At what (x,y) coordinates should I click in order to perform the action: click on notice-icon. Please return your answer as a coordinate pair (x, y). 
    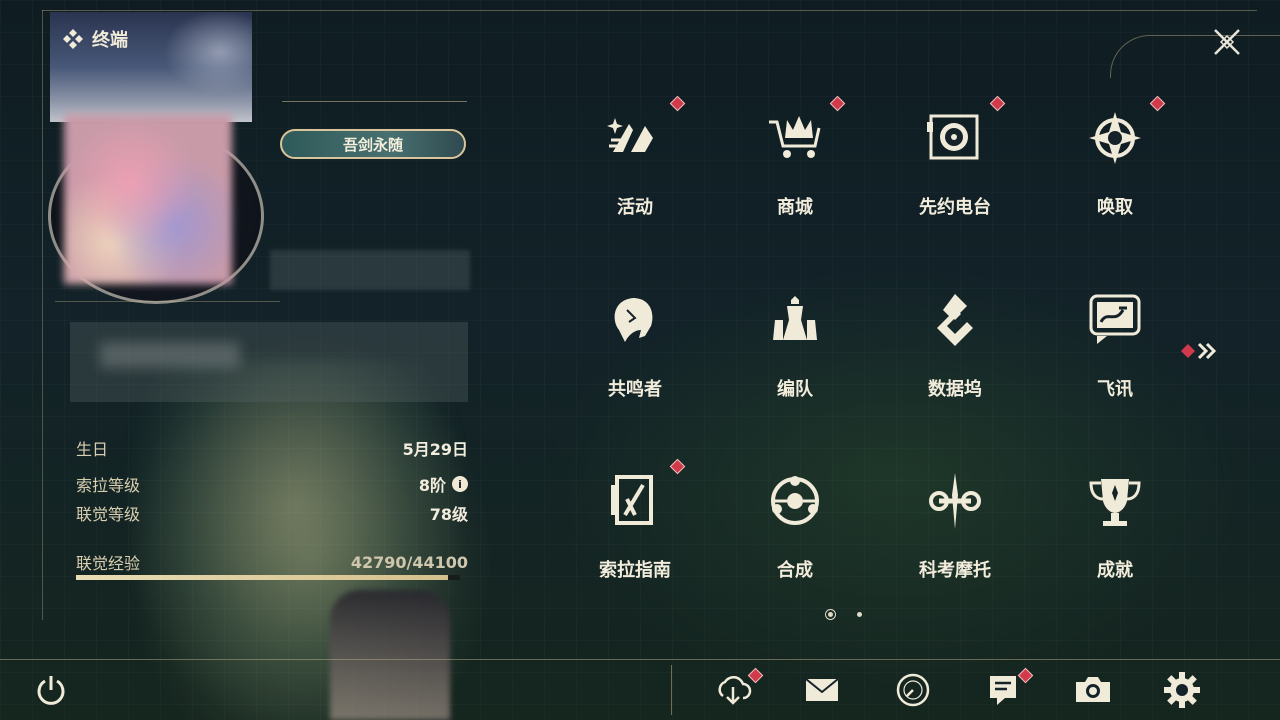
    Looking at the image, I should click on (1003, 690).